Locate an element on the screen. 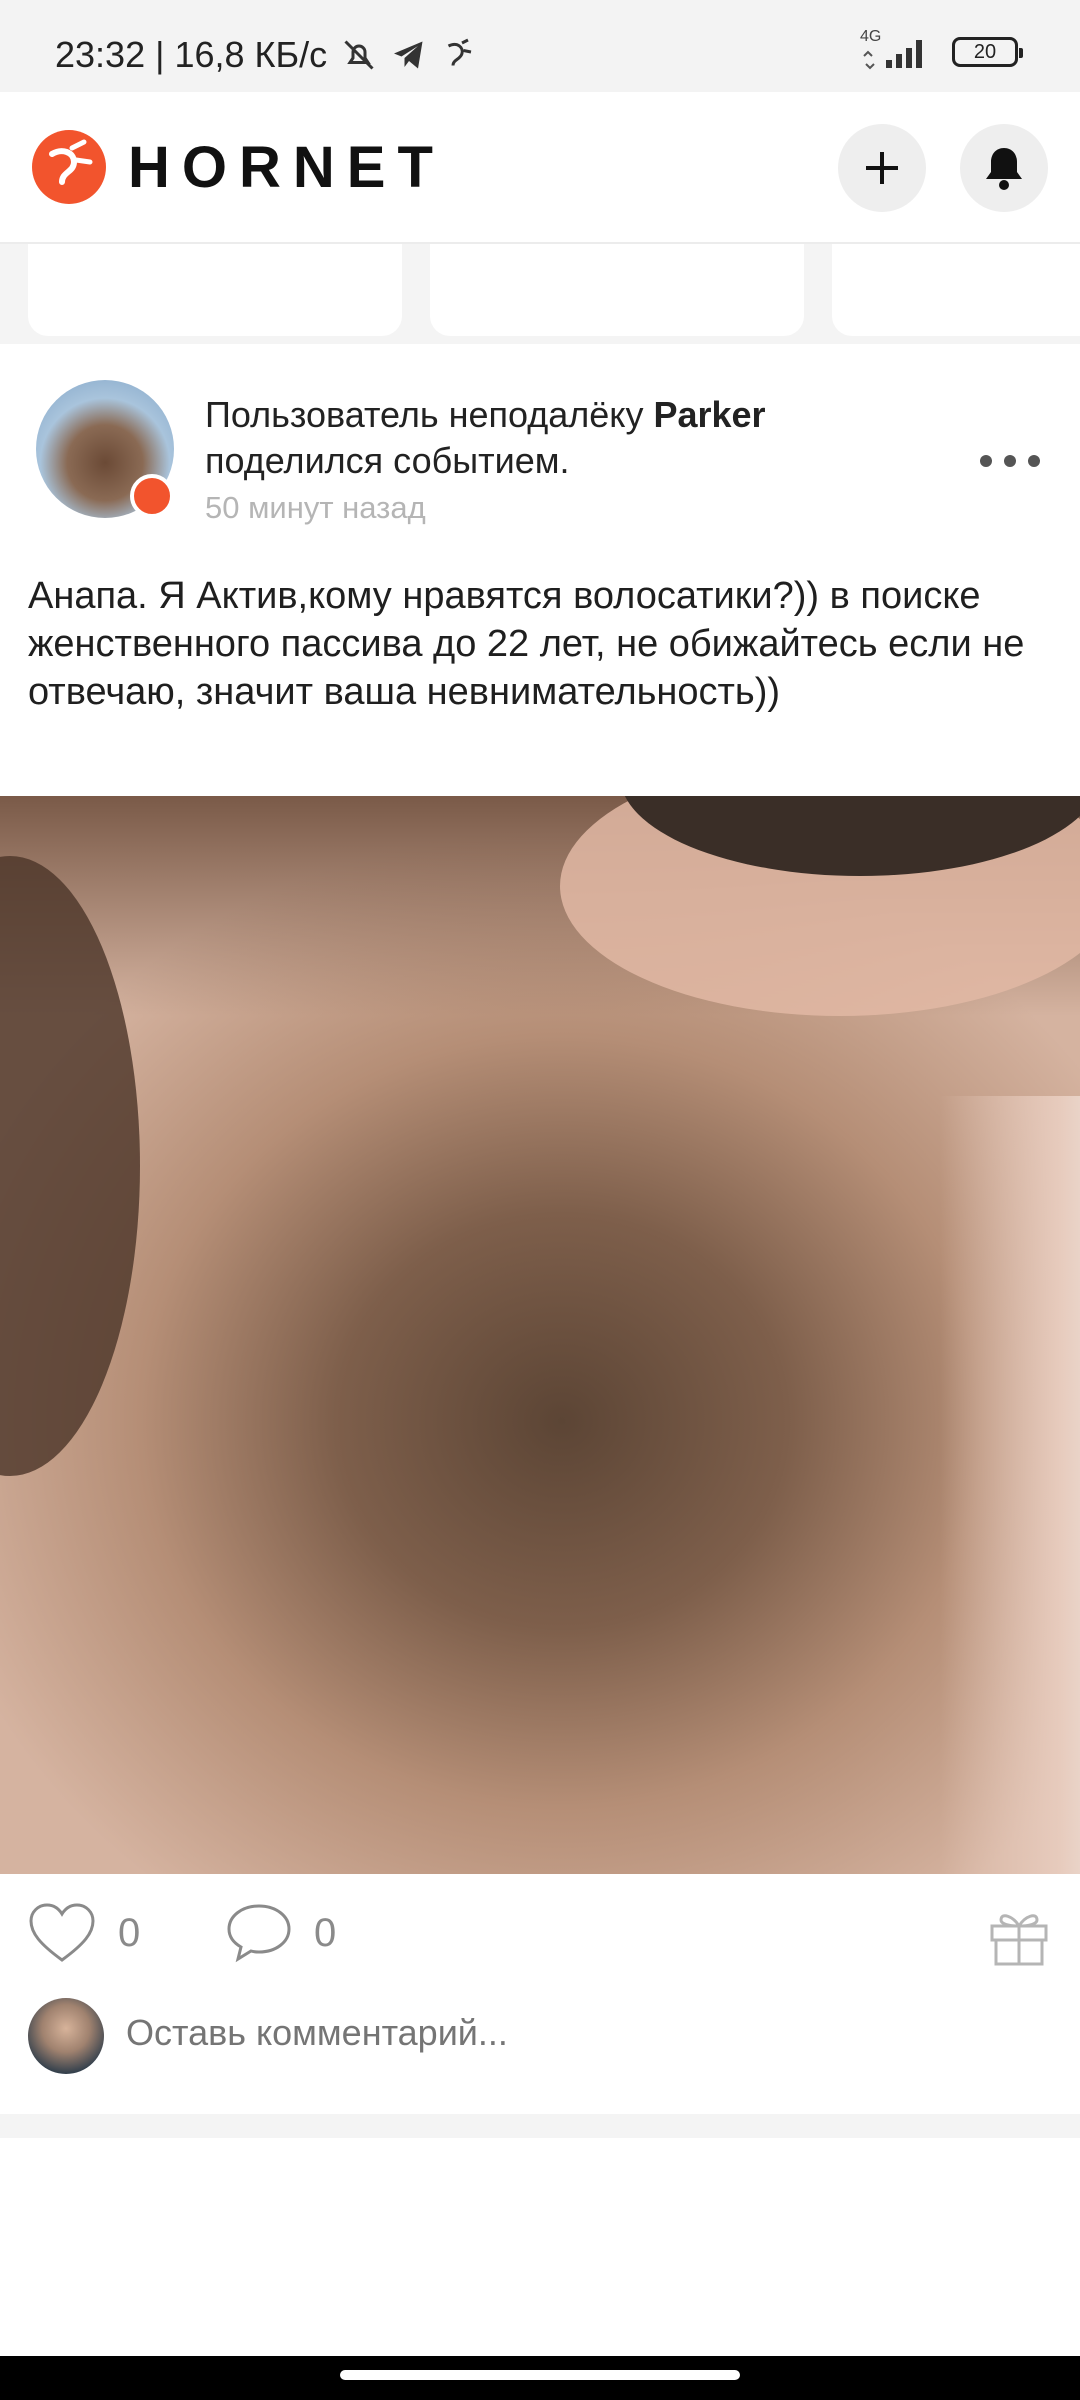 Image resolution: width=1080 pixels, height=2400 pixels. comment-icon is located at coordinates (259, 1933).